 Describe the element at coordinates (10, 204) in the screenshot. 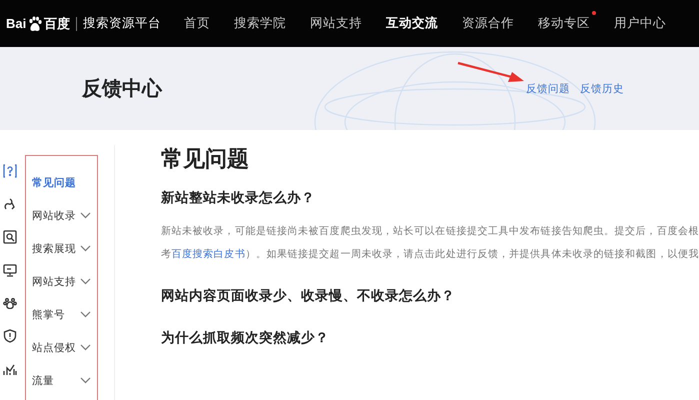

I see `hook-icon` at that location.